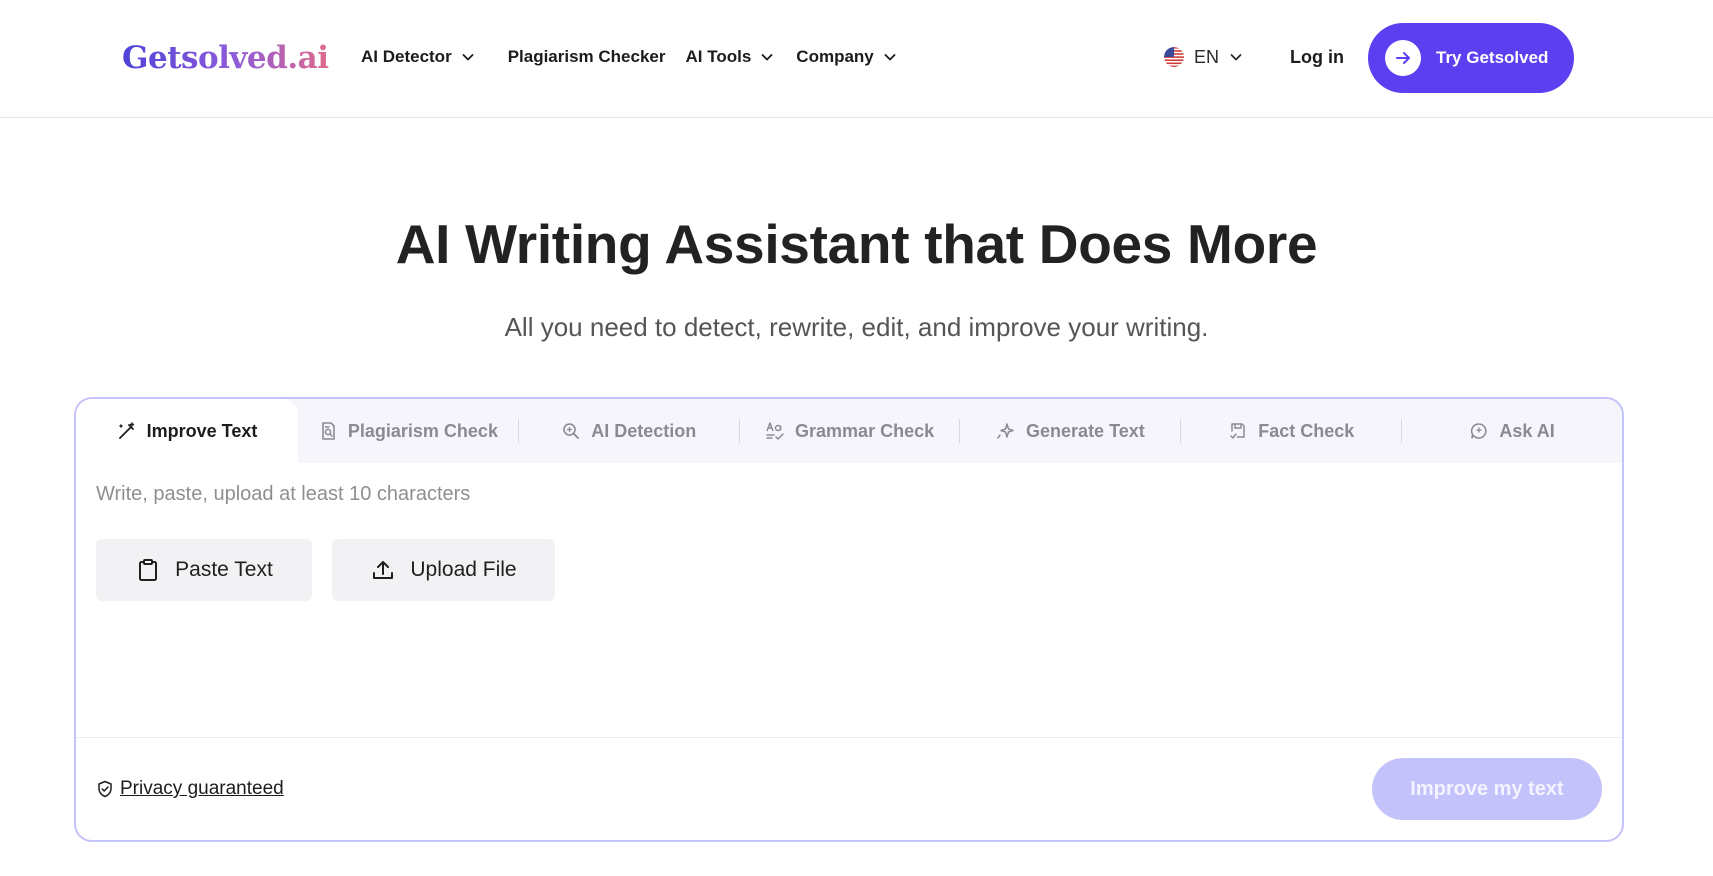  What do you see at coordinates (1085, 430) in the screenshot?
I see `tab-generate-text-label: Generate Text` at bounding box center [1085, 430].